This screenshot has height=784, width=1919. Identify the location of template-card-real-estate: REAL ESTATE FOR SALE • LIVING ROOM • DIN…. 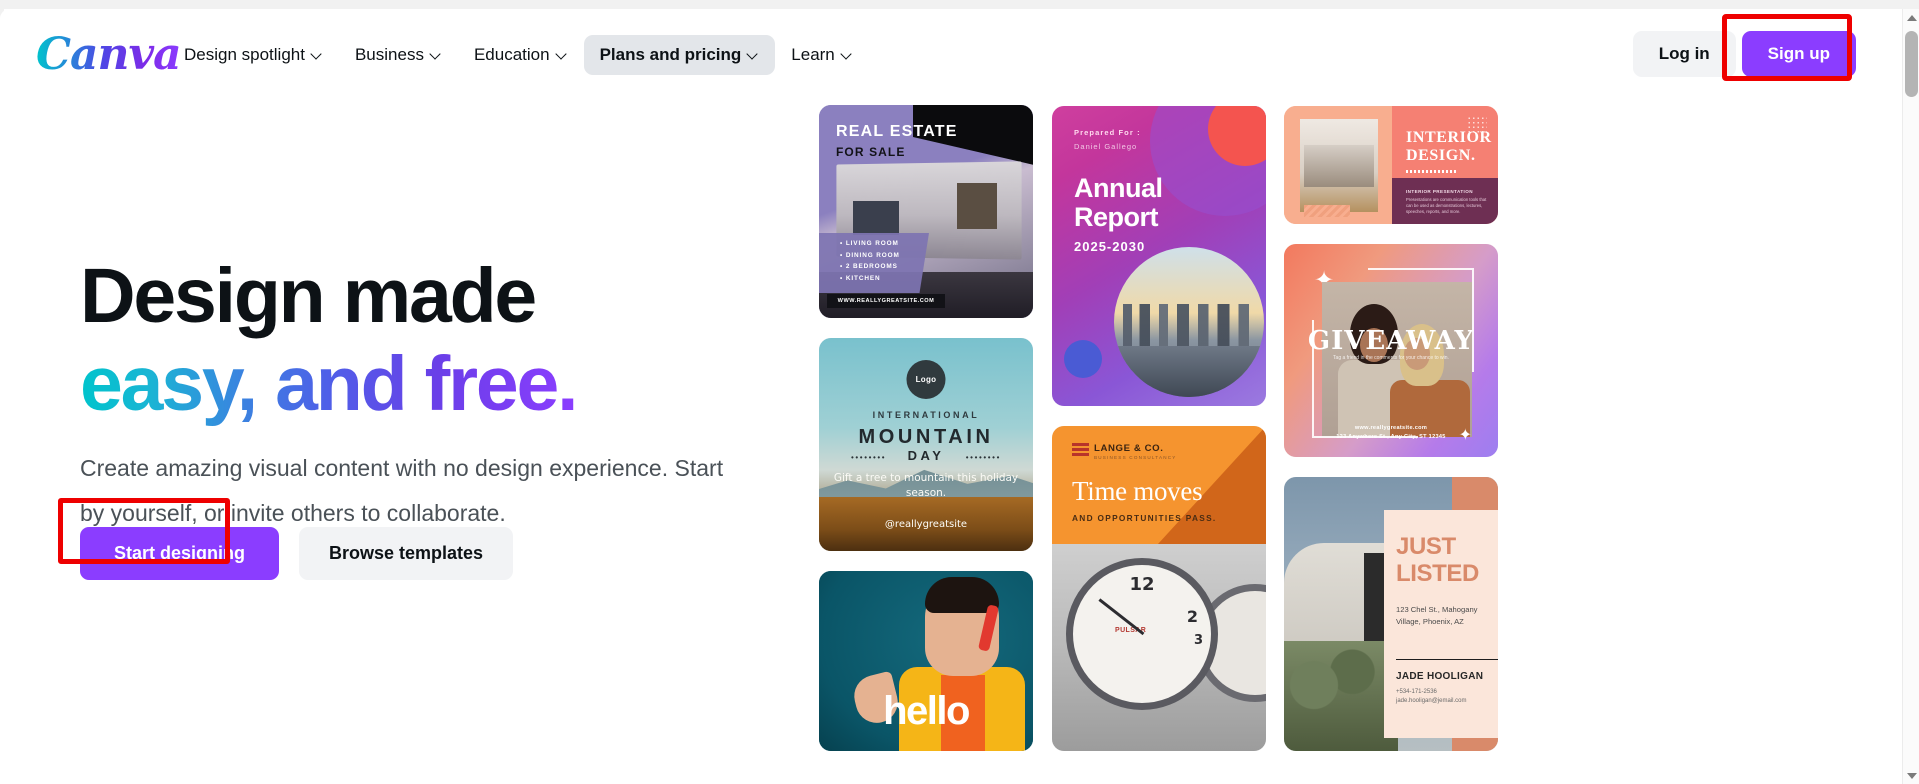
(926, 211).